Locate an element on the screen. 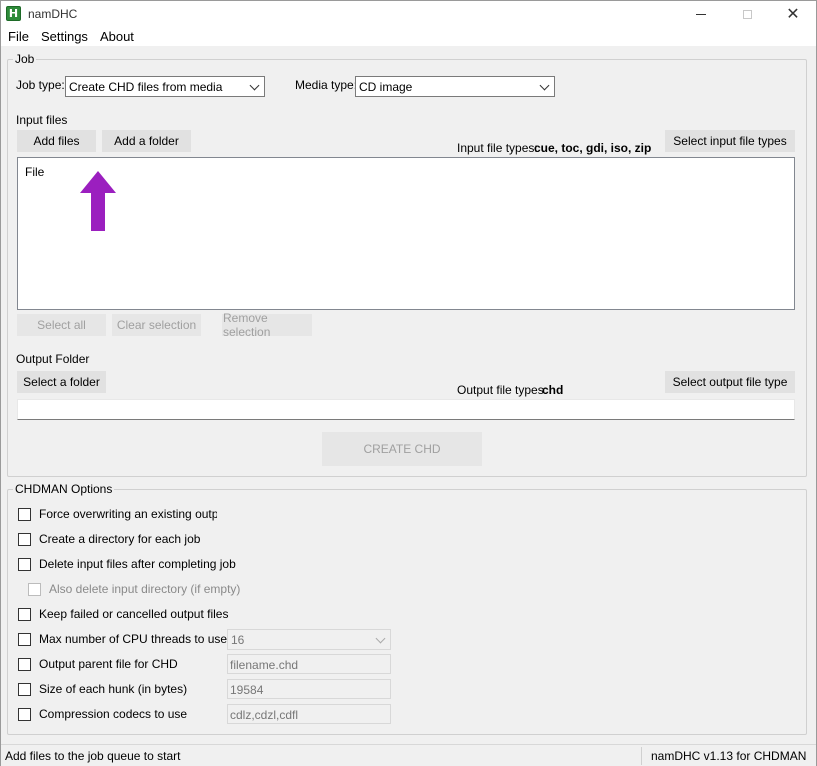 Image resolution: width=817 pixels, height=766 pixels. hunk-size-field: 19584 is located at coordinates (309, 689).